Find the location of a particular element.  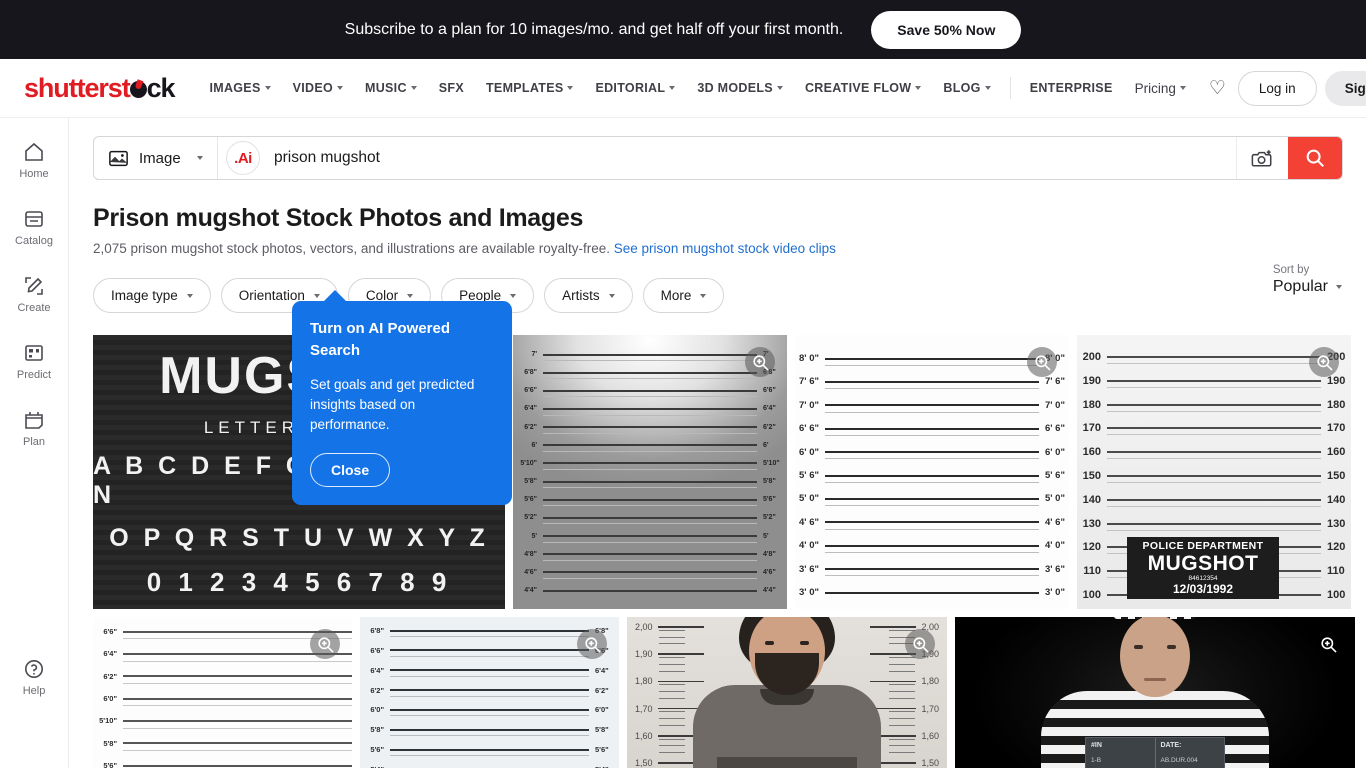

ai-search-toggle: .Ai is located at coordinates (243, 158).